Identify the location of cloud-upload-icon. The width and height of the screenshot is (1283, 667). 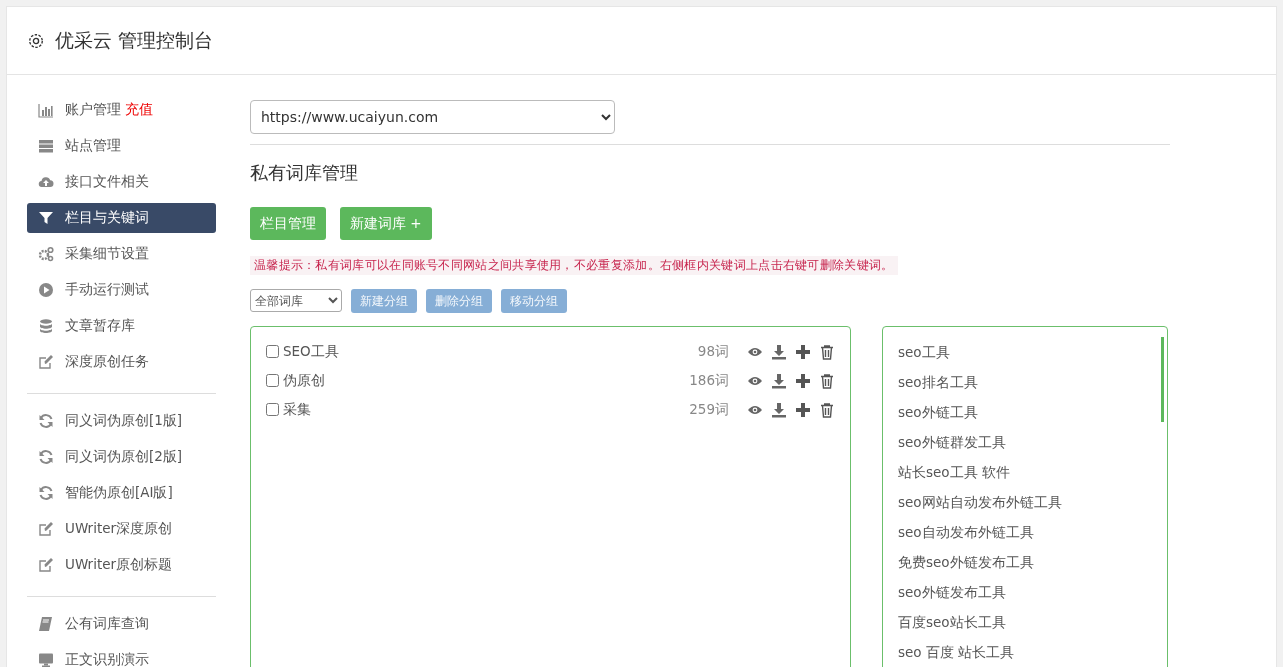
(46, 182).